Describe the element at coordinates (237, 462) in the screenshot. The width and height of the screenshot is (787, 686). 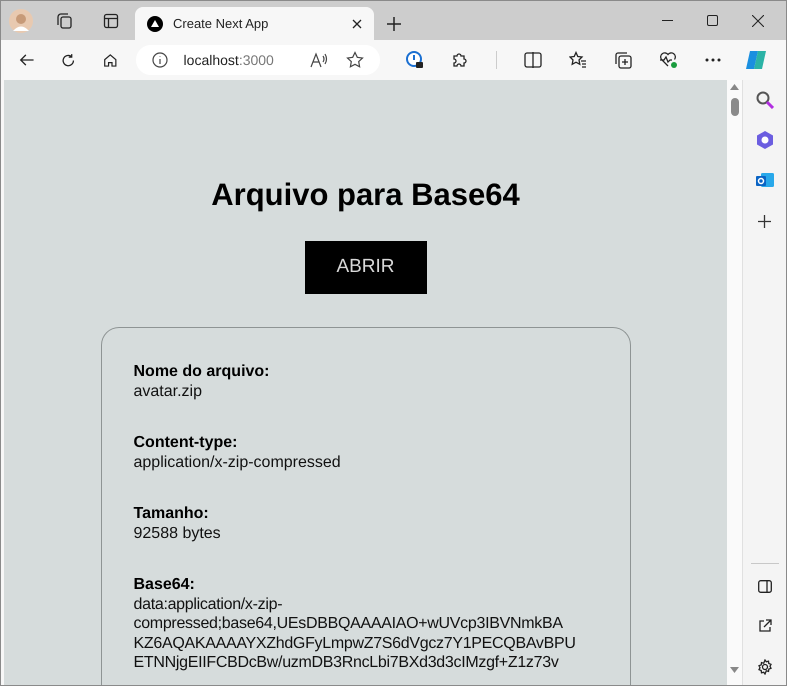
I see `field-value: application/x-zip-compressed` at that location.